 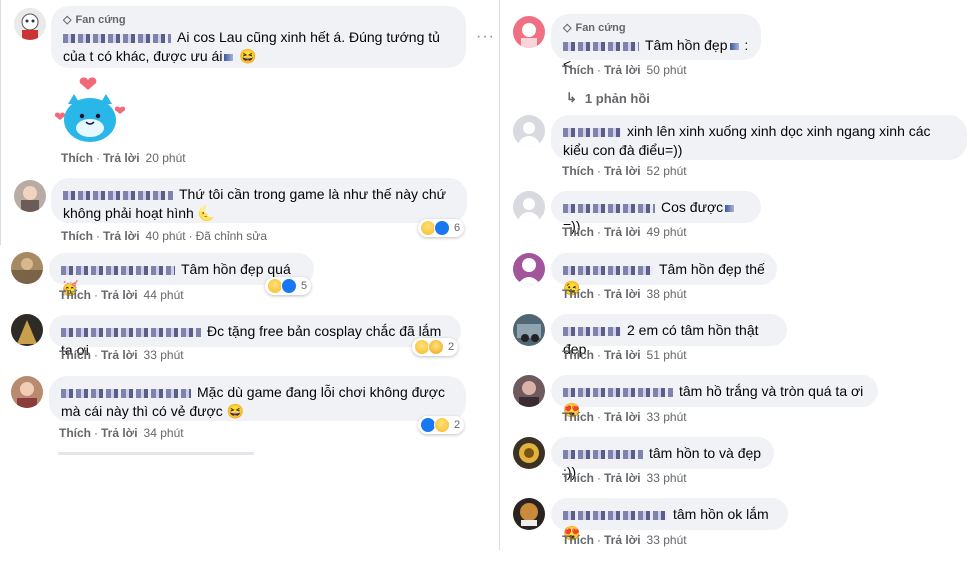 I want to click on comment-text: Tâm hồn đẹp, so click(x=686, y=45).